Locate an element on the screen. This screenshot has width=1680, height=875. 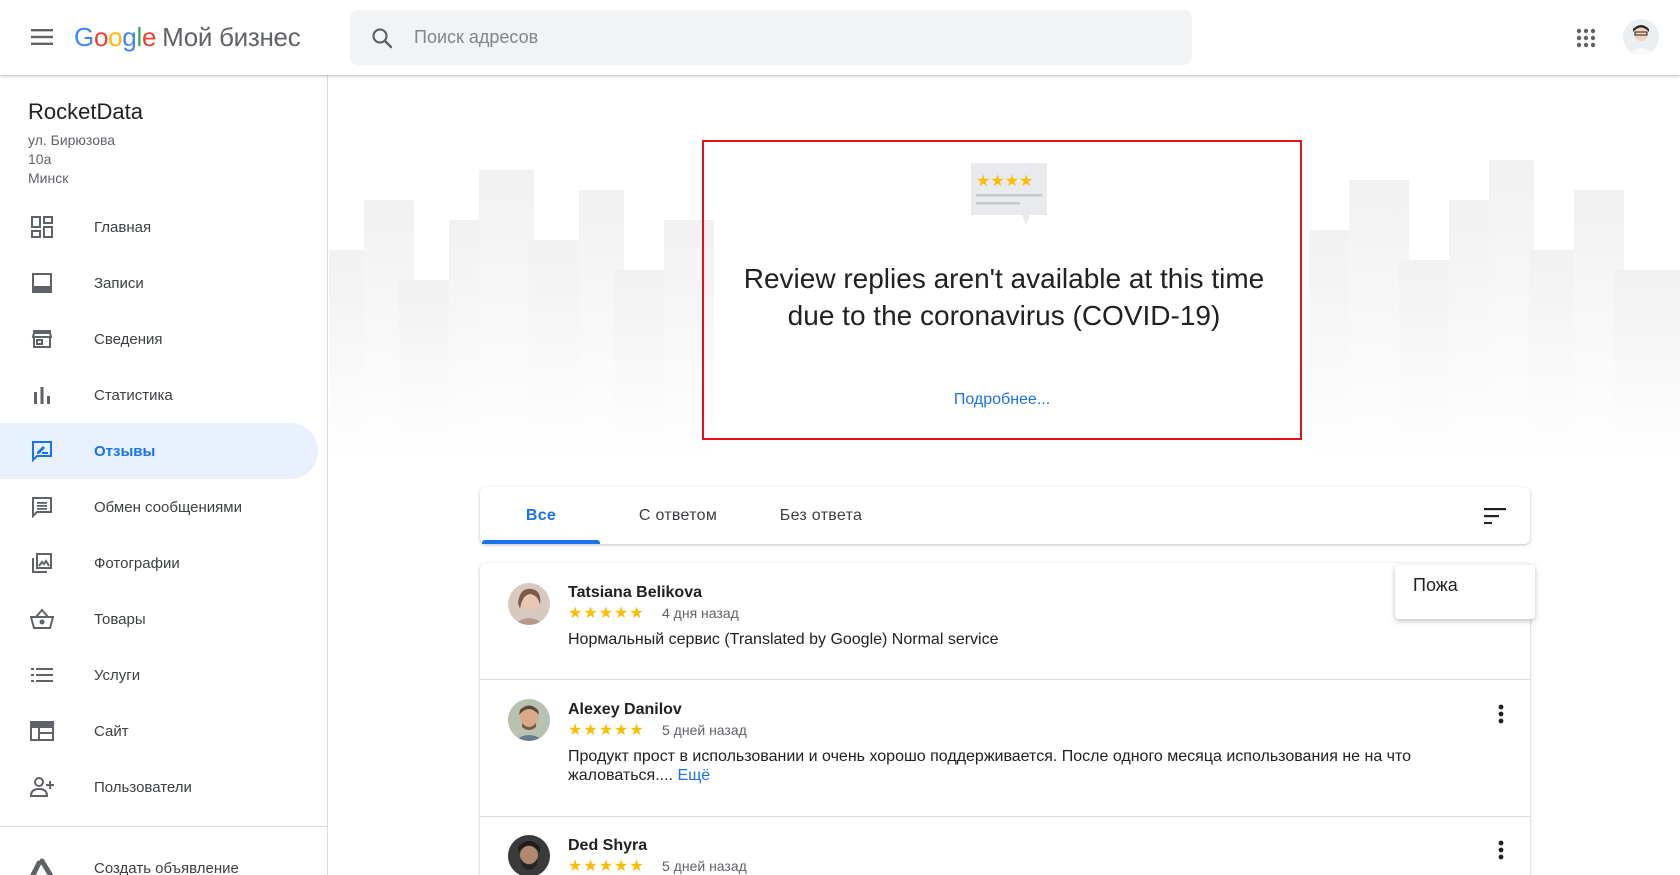
person-add-icon is located at coordinates (42, 787).